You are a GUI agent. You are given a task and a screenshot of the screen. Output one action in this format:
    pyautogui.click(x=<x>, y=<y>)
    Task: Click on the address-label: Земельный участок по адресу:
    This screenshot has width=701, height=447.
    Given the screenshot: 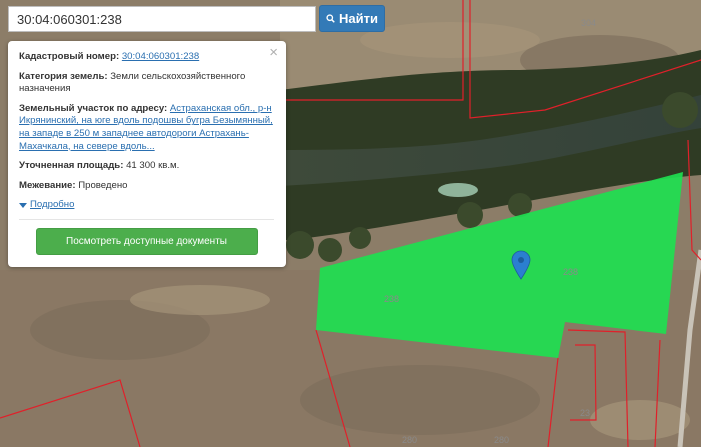 What is the action you would take?
    pyautogui.click(x=93, y=108)
    